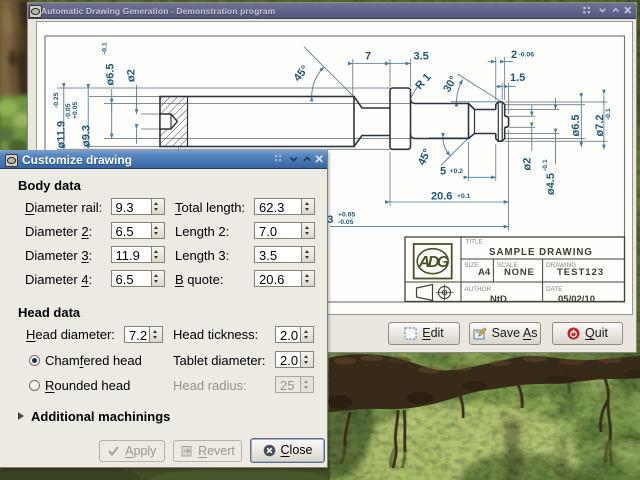 The width and height of the screenshot is (640, 480). What do you see at coordinates (87, 136) in the screenshot?
I see `svg-text: ø9.3` at bounding box center [87, 136].